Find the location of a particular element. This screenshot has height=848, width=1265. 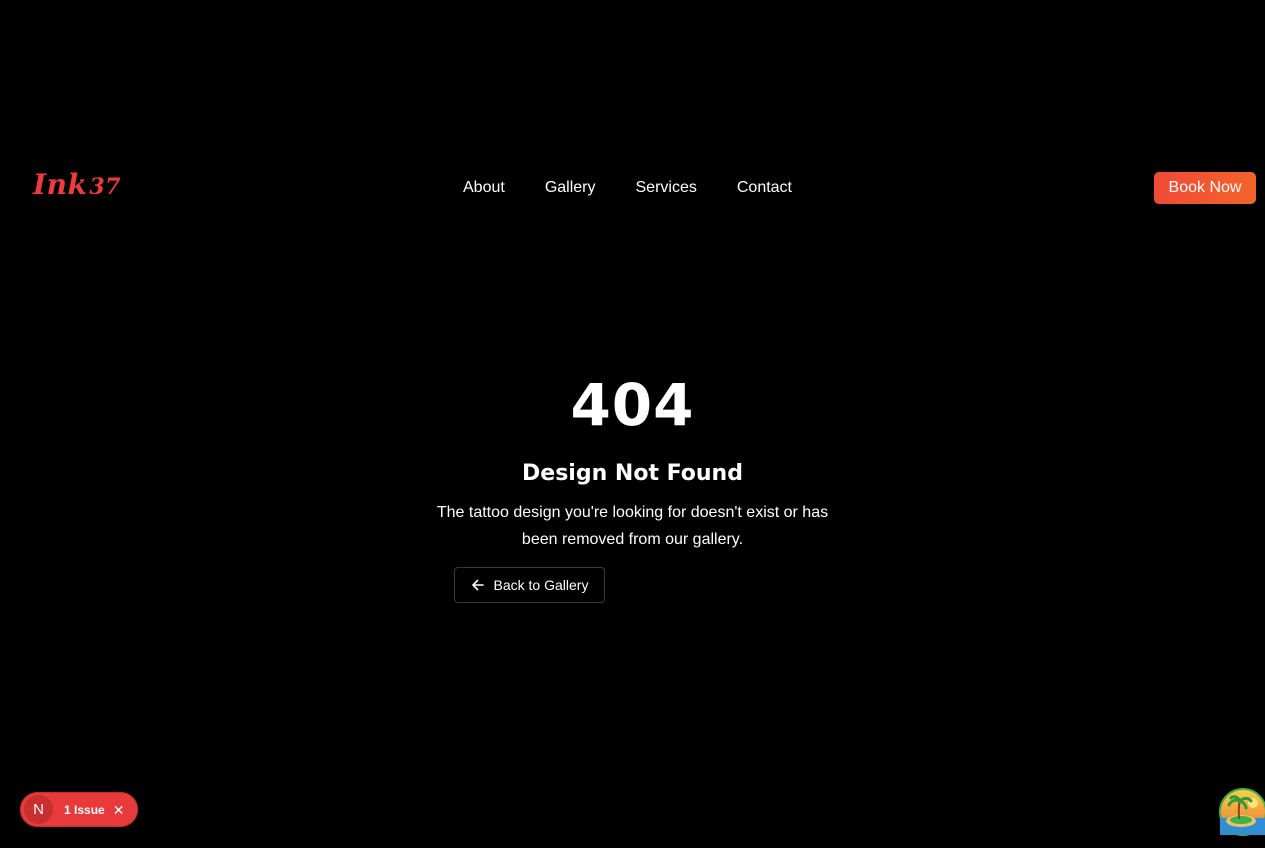

back-to-gallery-label: Back to Gallery is located at coordinates (541, 585).